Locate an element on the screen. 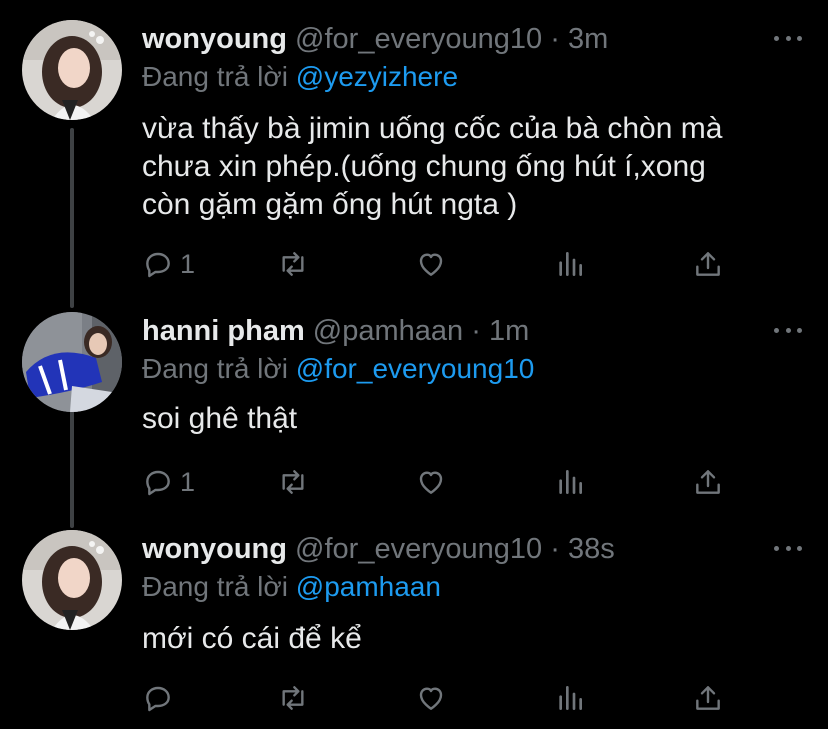 The width and height of the screenshot is (828, 729). reply-context: Đang trả lời @for_everyoung10 is located at coordinates (338, 369).